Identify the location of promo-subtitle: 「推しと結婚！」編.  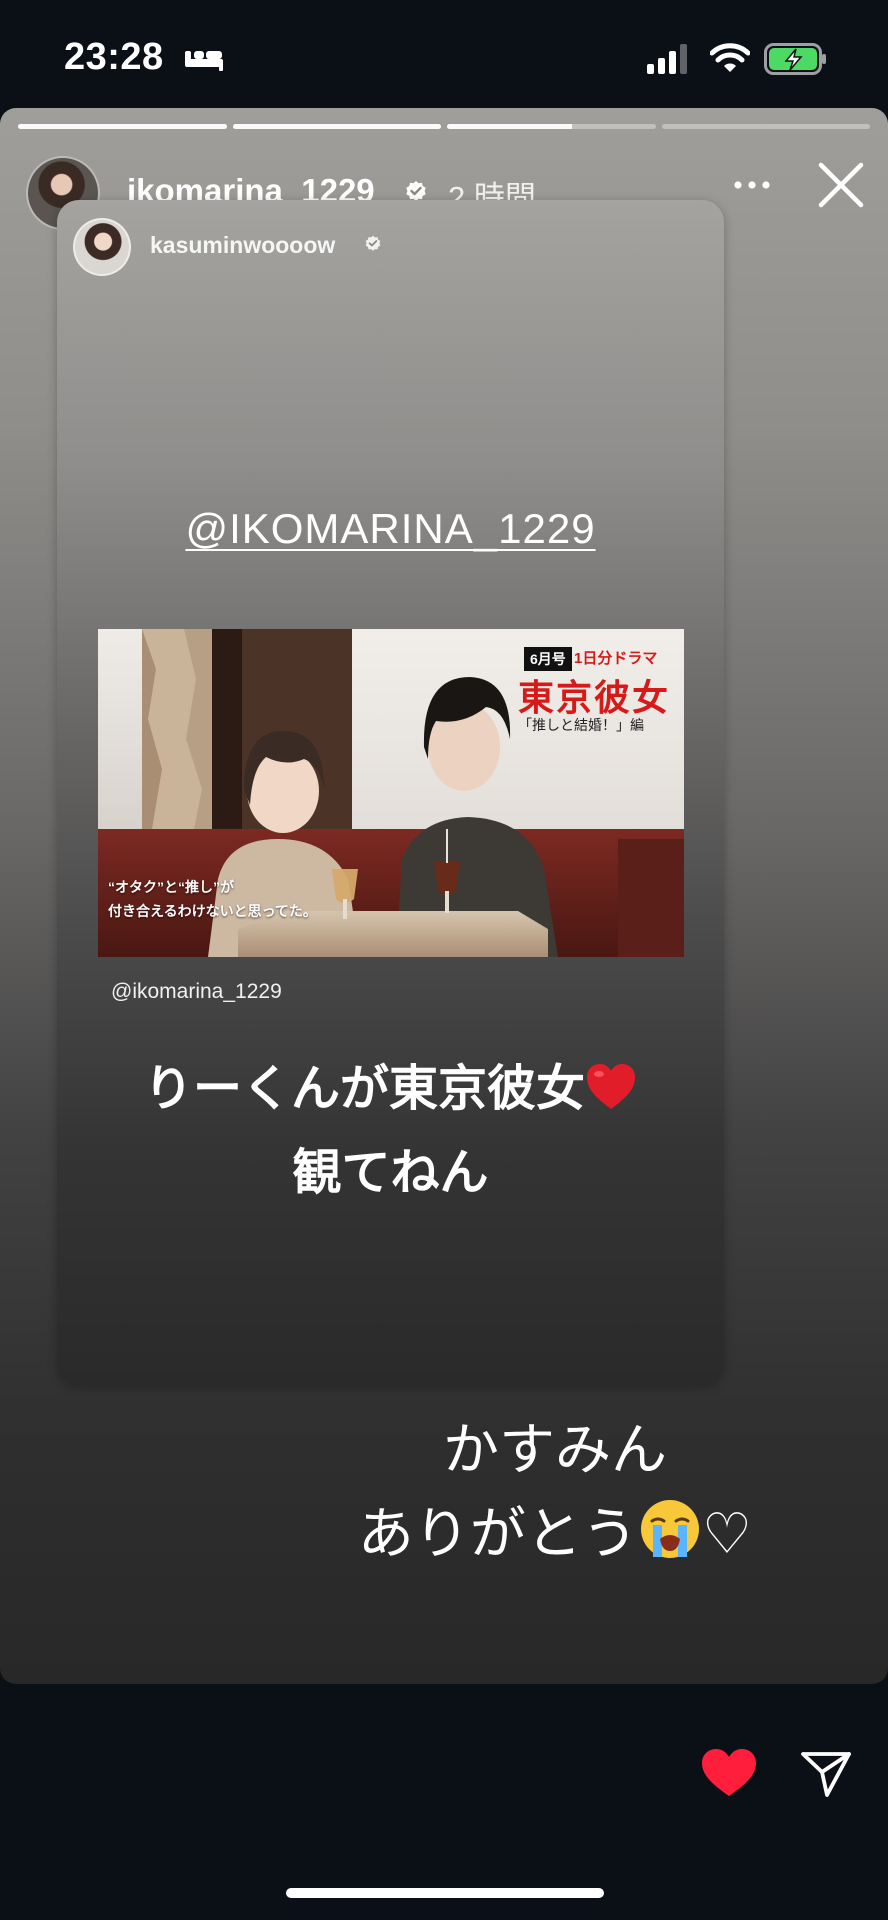
(581, 725).